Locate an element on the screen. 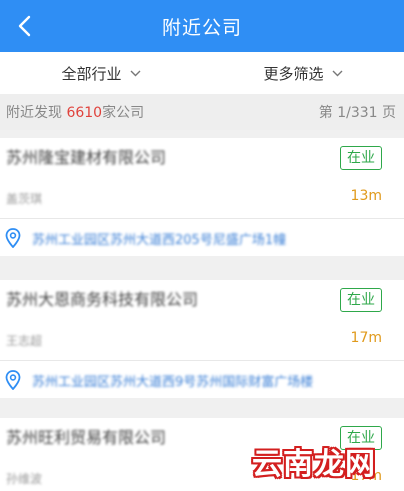 This screenshot has width=404, height=491. app-header: 附近公司 is located at coordinates (202, 26).